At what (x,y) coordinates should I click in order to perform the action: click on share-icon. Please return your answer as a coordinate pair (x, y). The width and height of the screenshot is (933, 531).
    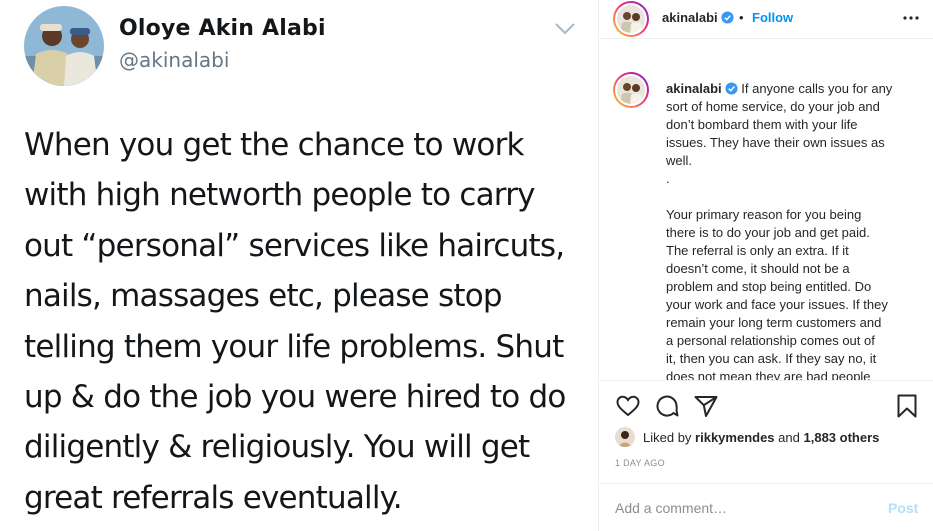
    Looking at the image, I should click on (706, 406).